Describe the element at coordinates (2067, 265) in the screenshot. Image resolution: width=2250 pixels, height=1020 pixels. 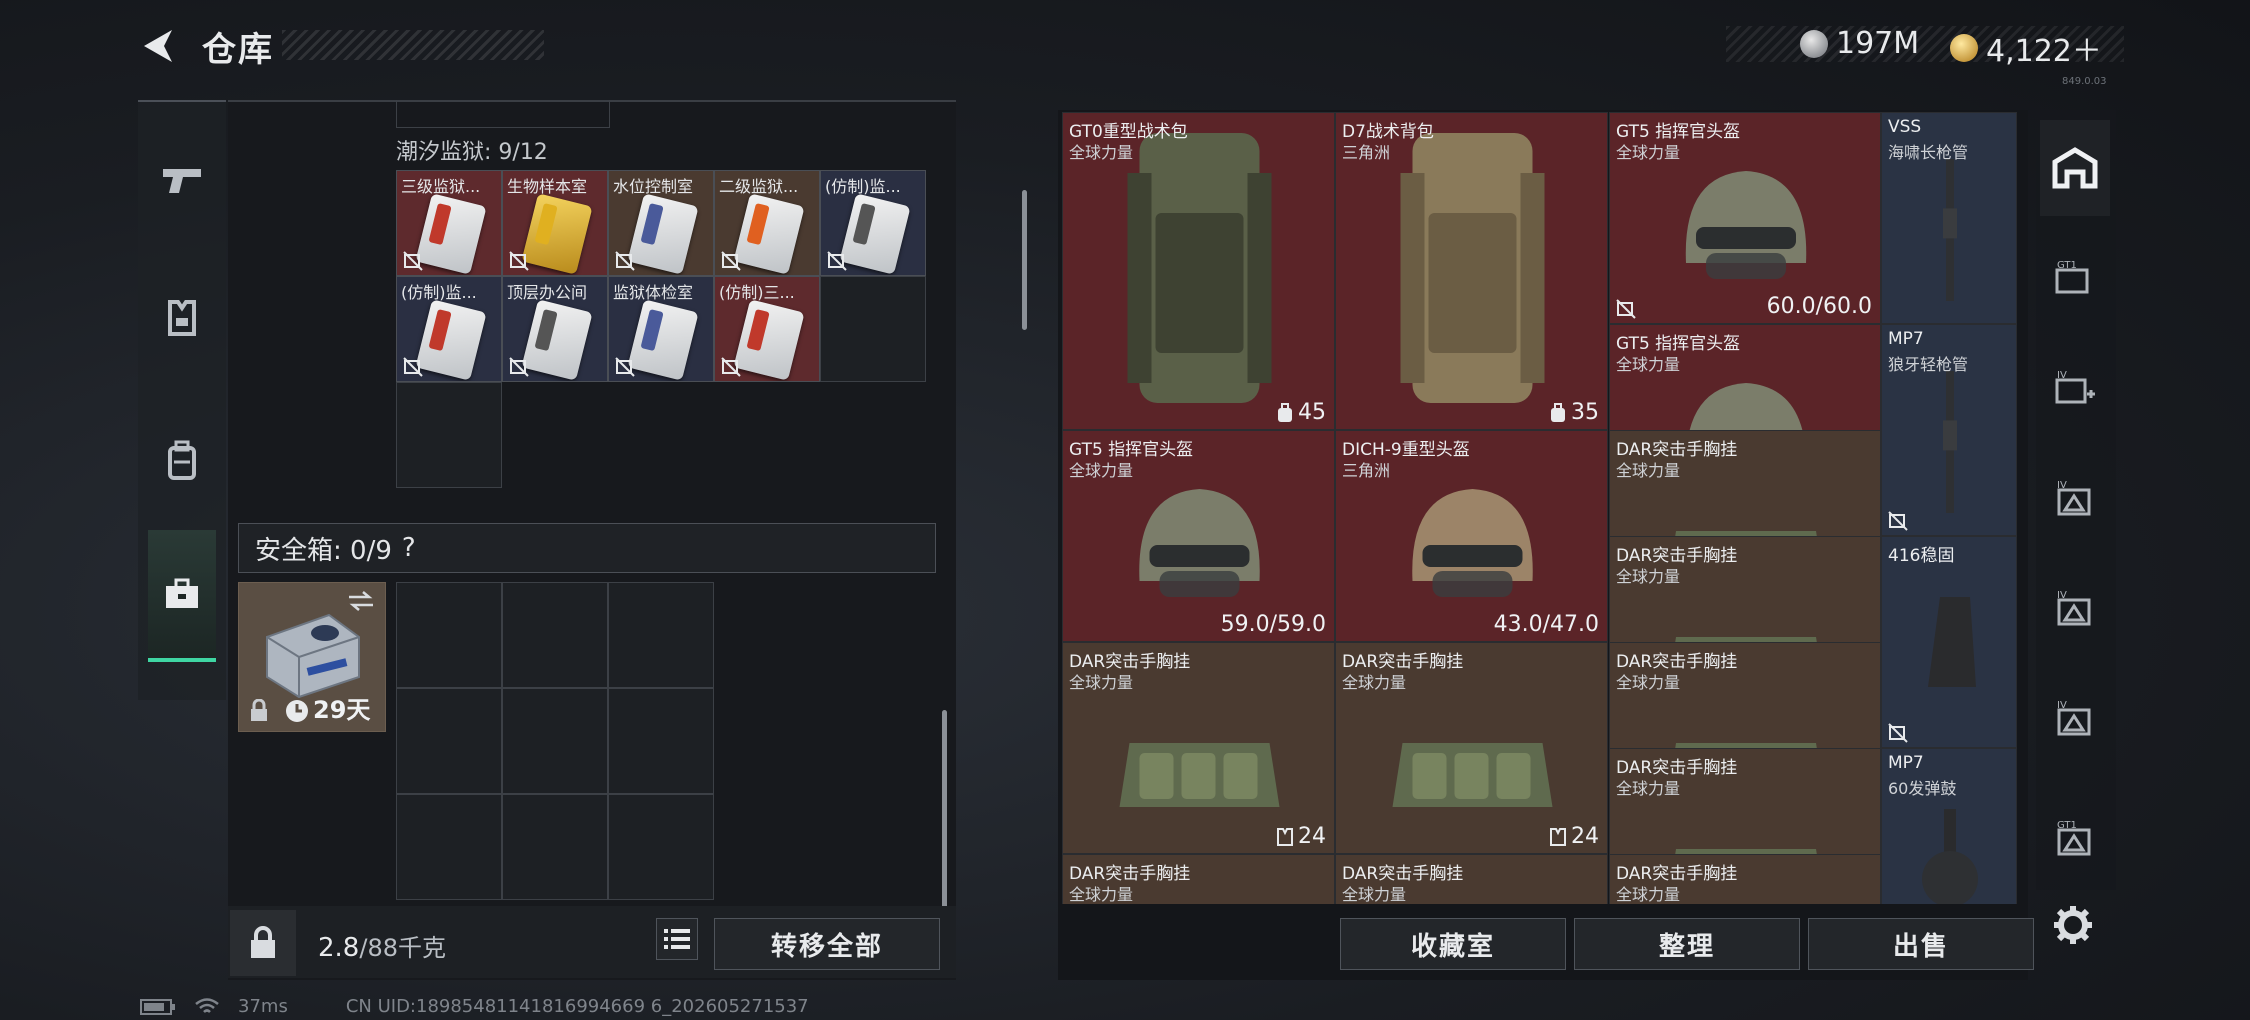
I see `svg-text: GT1` at that location.